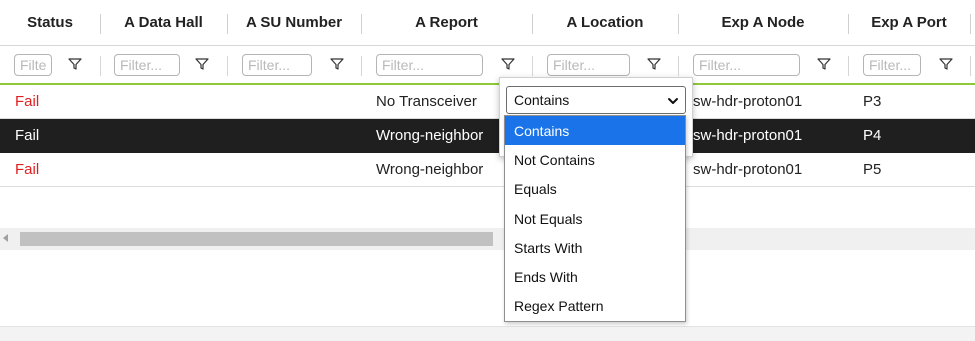 This screenshot has width=975, height=341. What do you see at coordinates (542, 100) in the screenshot?
I see `filter-type-selected: Contains` at bounding box center [542, 100].